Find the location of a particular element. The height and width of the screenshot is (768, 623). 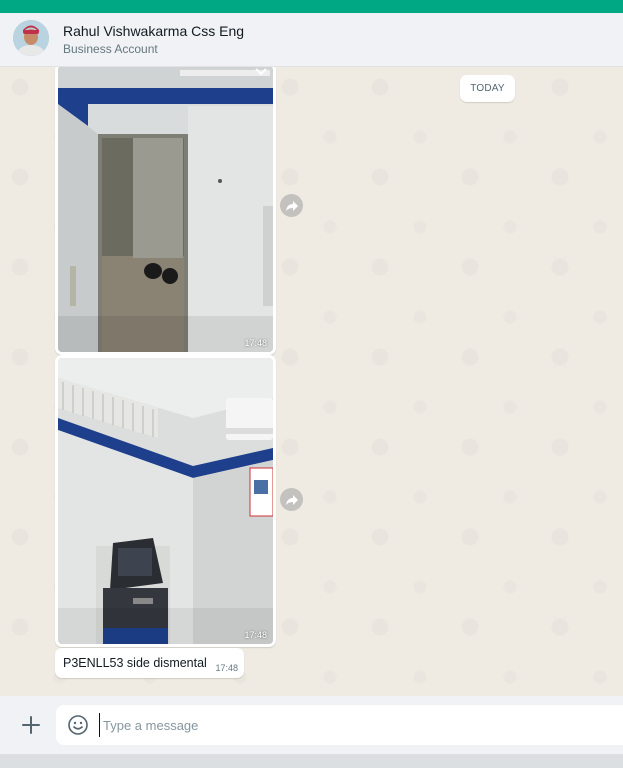

top-brand-strip is located at coordinates (311, 6).